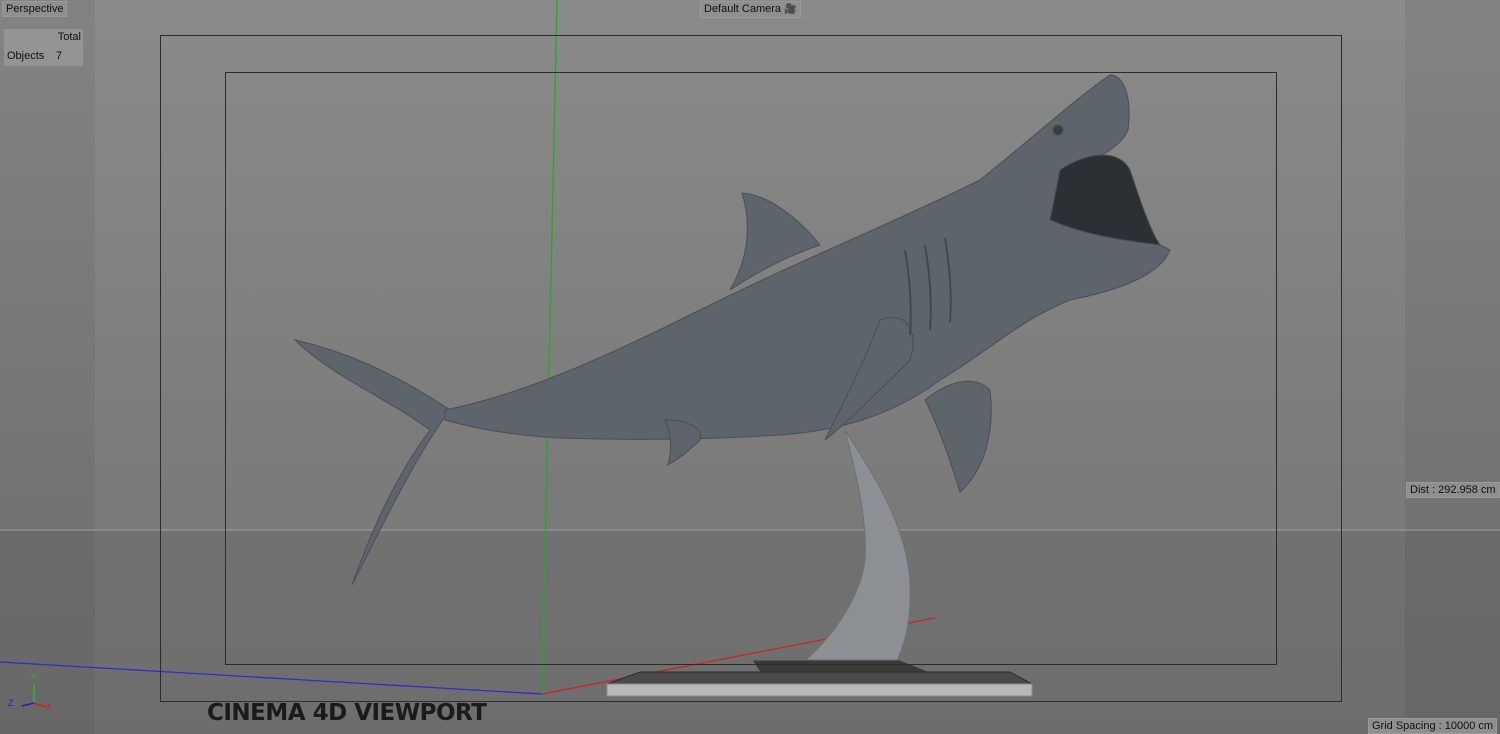 The width and height of the screenshot is (1500, 734). What do you see at coordinates (743, 9) in the screenshot?
I see `camera-label-text: Default Camera` at bounding box center [743, 9].